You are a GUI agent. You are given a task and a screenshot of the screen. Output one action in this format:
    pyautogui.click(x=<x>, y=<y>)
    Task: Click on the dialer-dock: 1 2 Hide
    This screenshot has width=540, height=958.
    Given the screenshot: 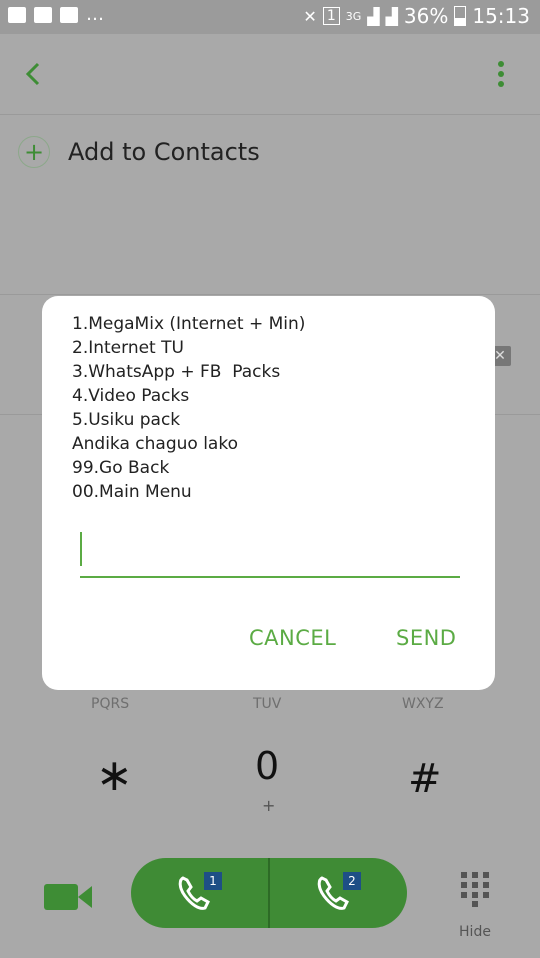 What is the action you would take?
    pyautogui.click(x=270, y=904)
    